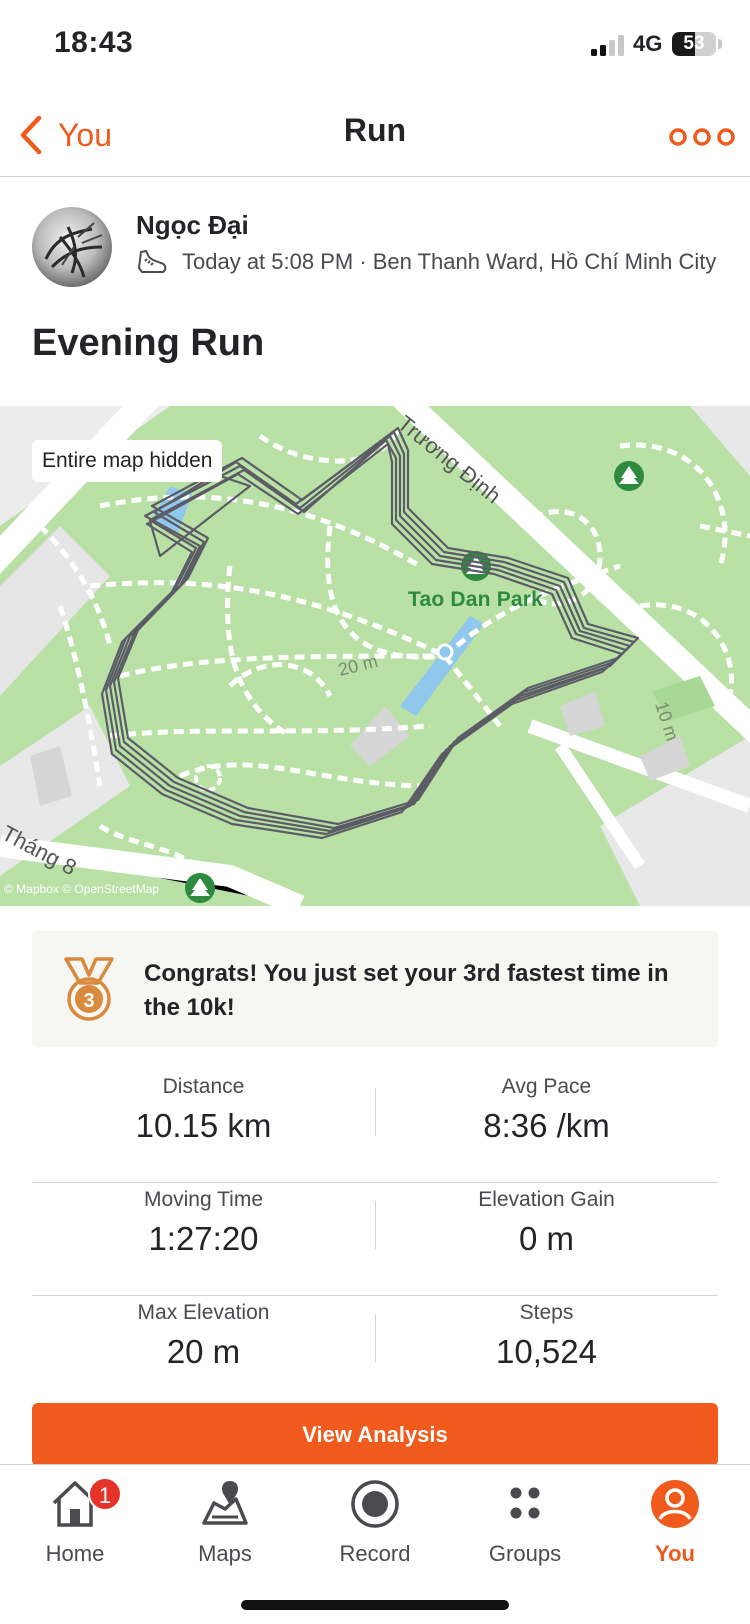 This screenshot has width=750, height=1624. What do you see at coordinates (88, 1001) in the screenshot?
I see `medal-rank: 3` at bounding box center [88, 1001].